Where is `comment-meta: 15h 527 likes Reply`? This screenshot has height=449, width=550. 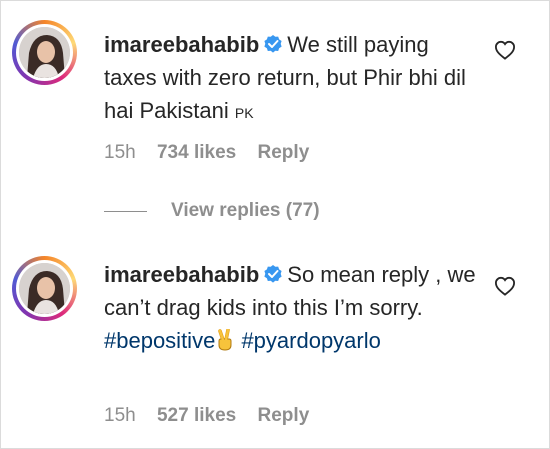 comment-meta: 15h 527 likes Reply is located at coordinates (214, 416).